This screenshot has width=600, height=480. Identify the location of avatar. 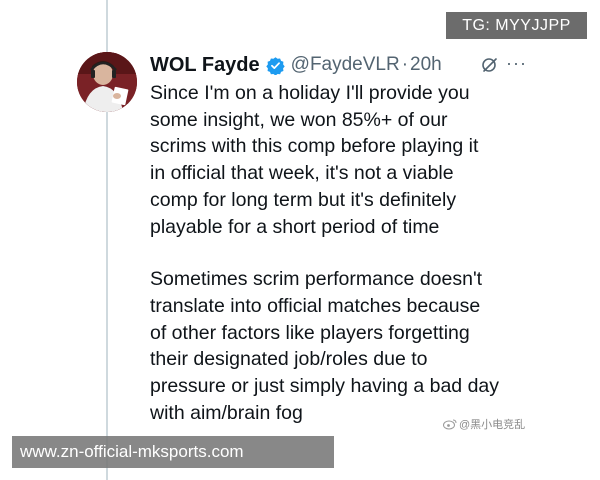
(107, 82).